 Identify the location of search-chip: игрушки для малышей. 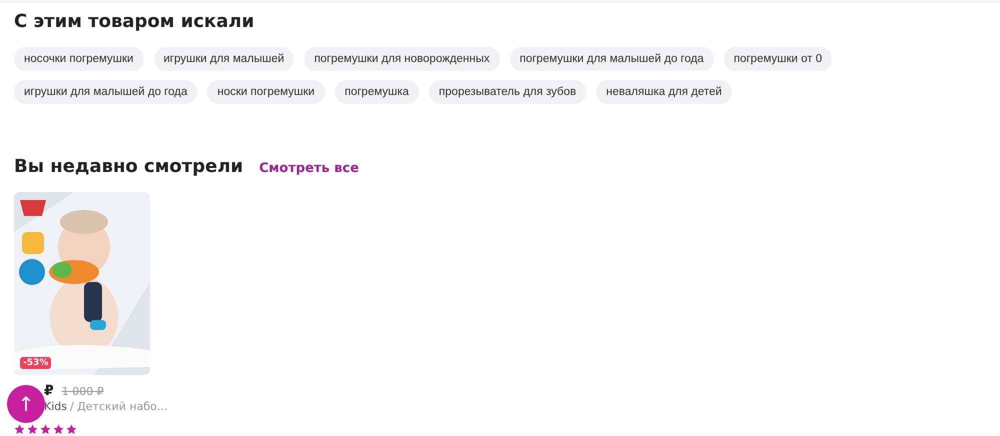
(224, 59).